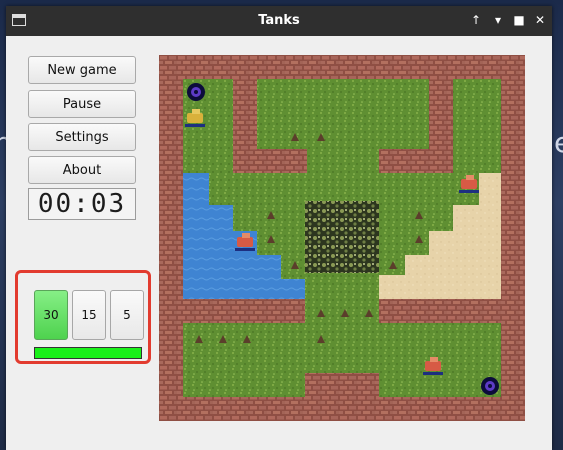 The width and height of the screenshot is (563, 450). Describe the element at coordinates (82, 137) in the screenshot. I see `settings-button: Settings` at that location.